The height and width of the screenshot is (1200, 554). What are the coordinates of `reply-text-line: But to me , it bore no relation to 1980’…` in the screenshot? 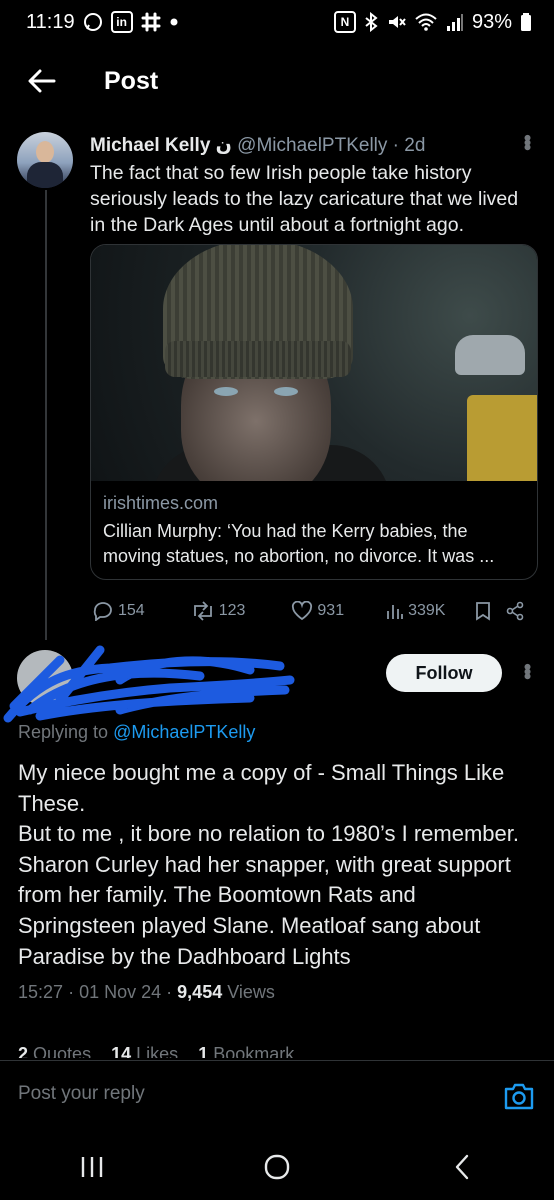 It's located at (268, 895).